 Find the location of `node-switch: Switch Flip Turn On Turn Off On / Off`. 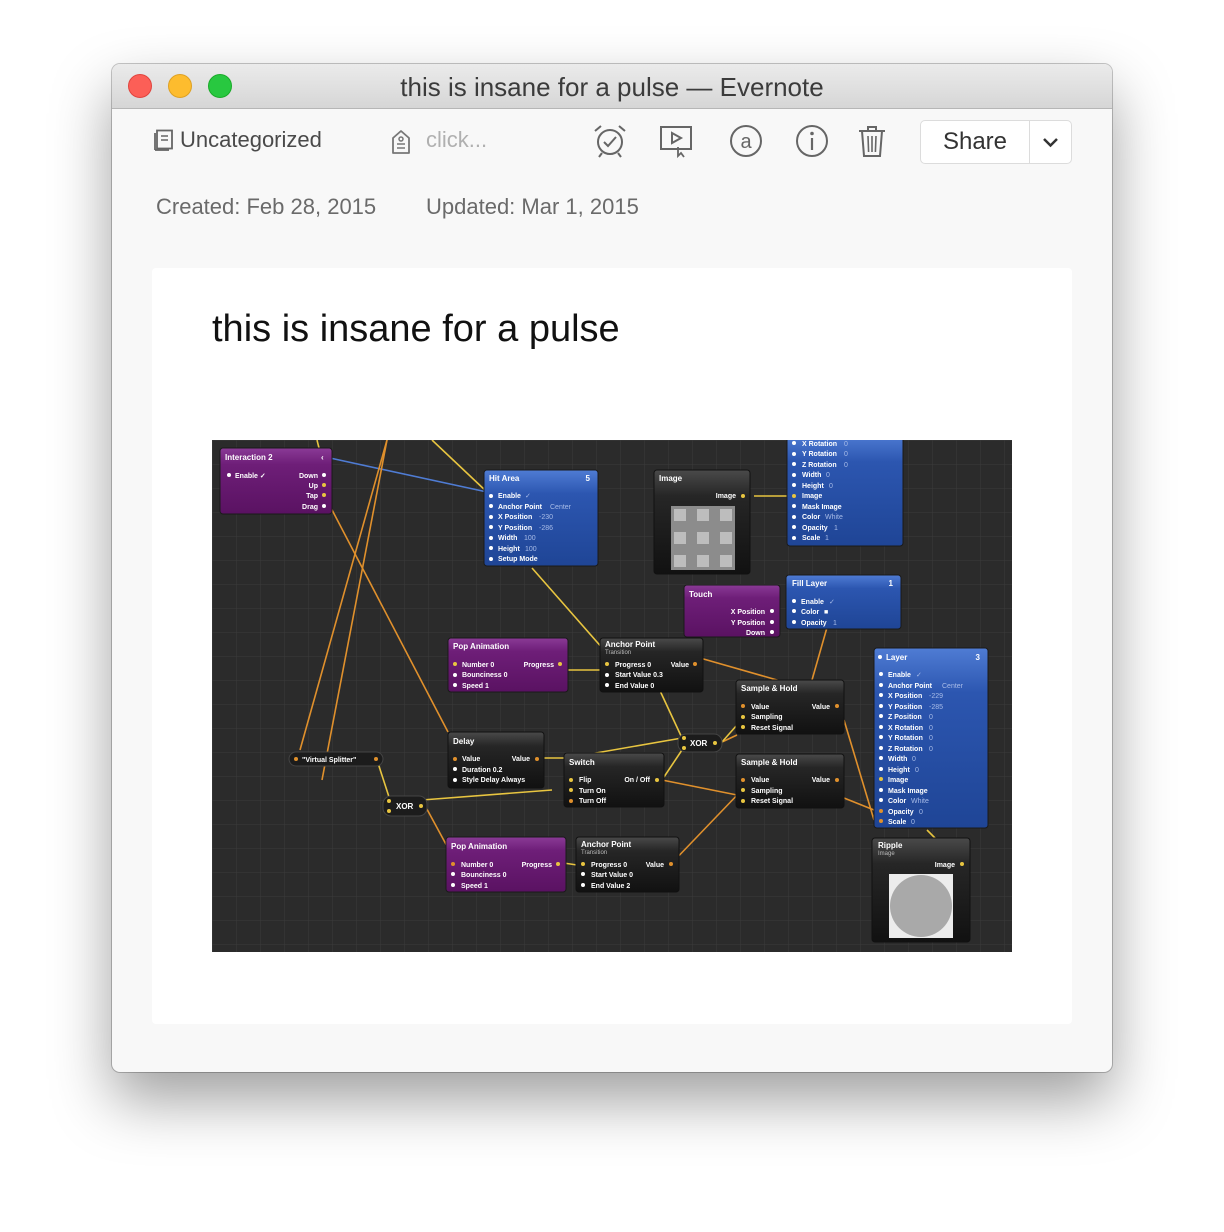

node-switch: Switch Flip Turn On Turn Off On / Off is located at coordinates (614, 780).